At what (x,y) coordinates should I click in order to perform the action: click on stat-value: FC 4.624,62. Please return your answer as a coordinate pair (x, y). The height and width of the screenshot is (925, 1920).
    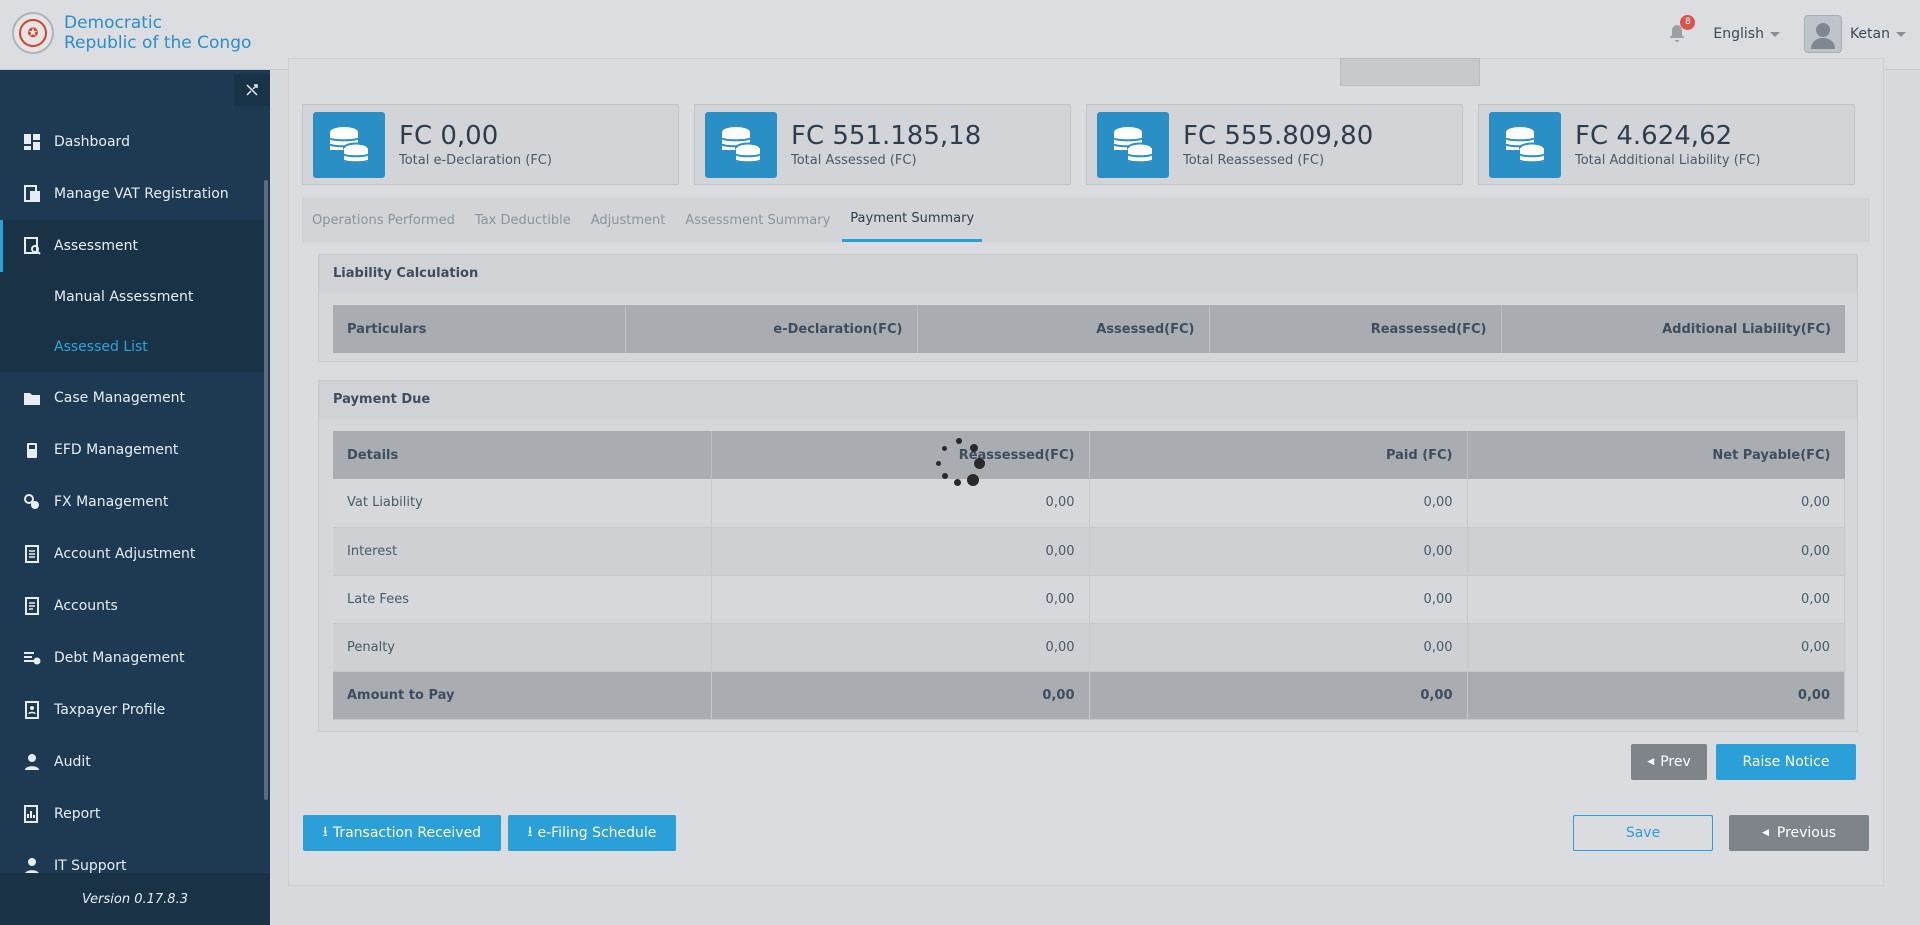
    Looking at the image, I should click on (1654, 136).